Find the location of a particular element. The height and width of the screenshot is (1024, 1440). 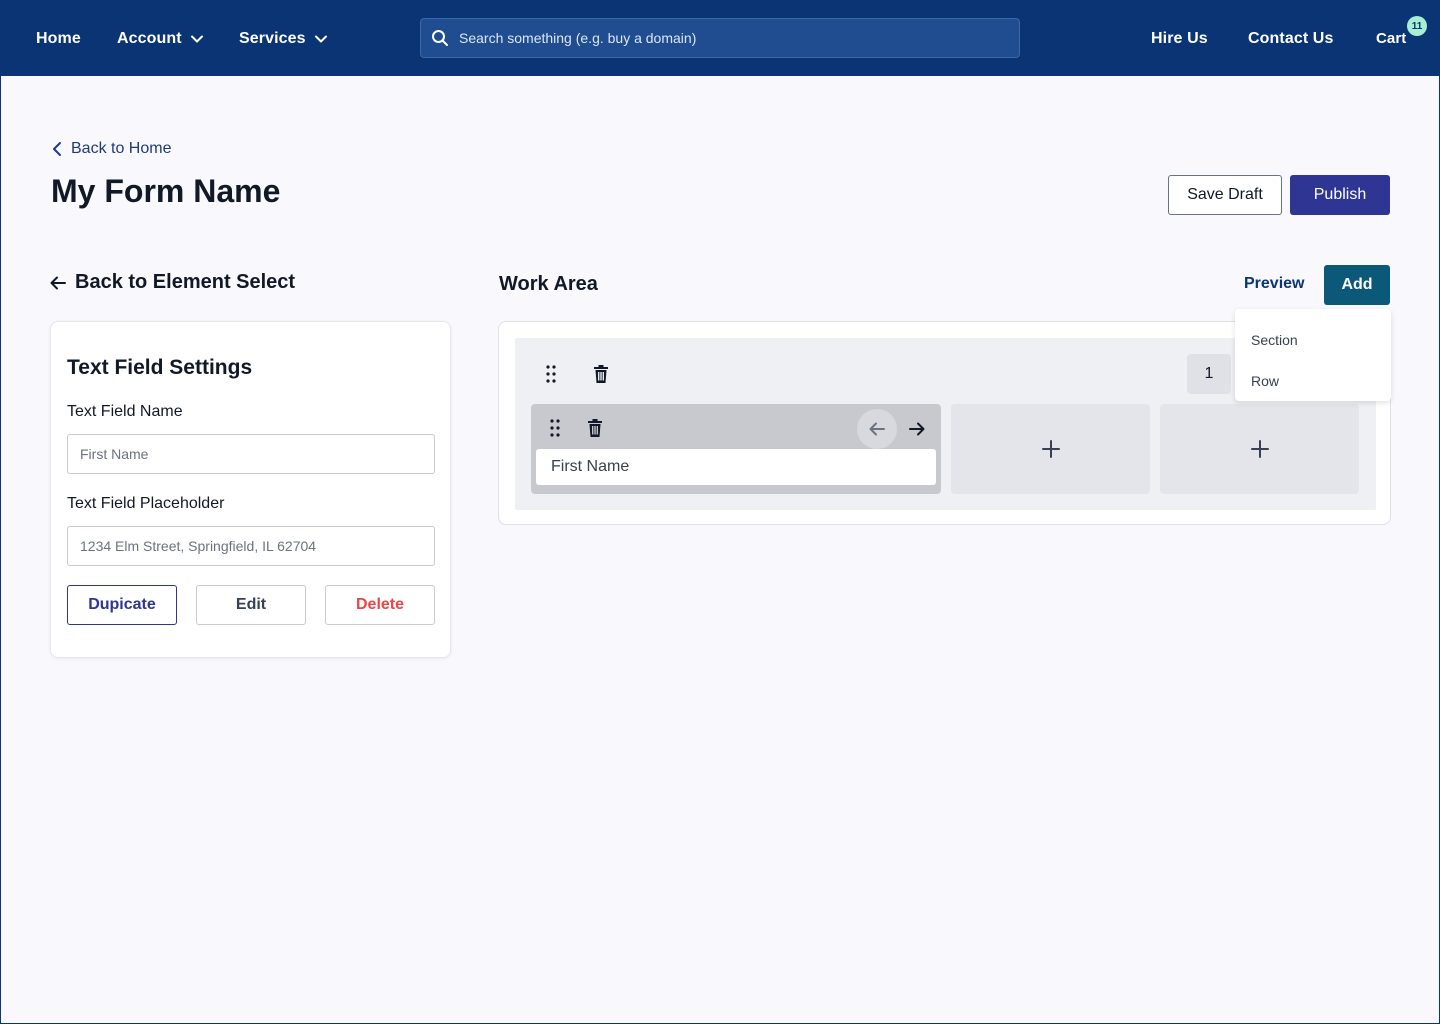

move-right-button is located at coordinates (917, 429).